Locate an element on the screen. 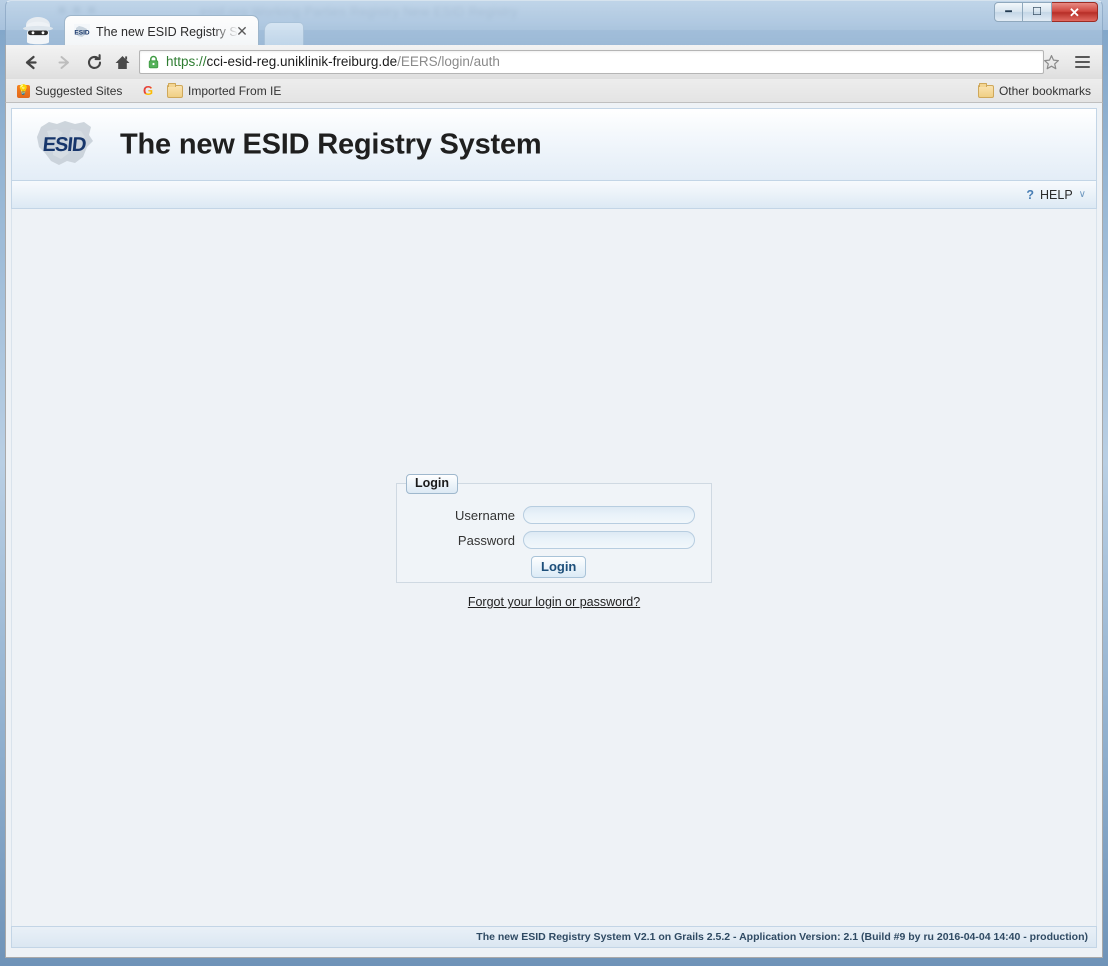 This screenshot has height=966, width=1108. url-host: cci-esid-reg.uniklinik-freiburg.de is located at coordinates (302, 61).